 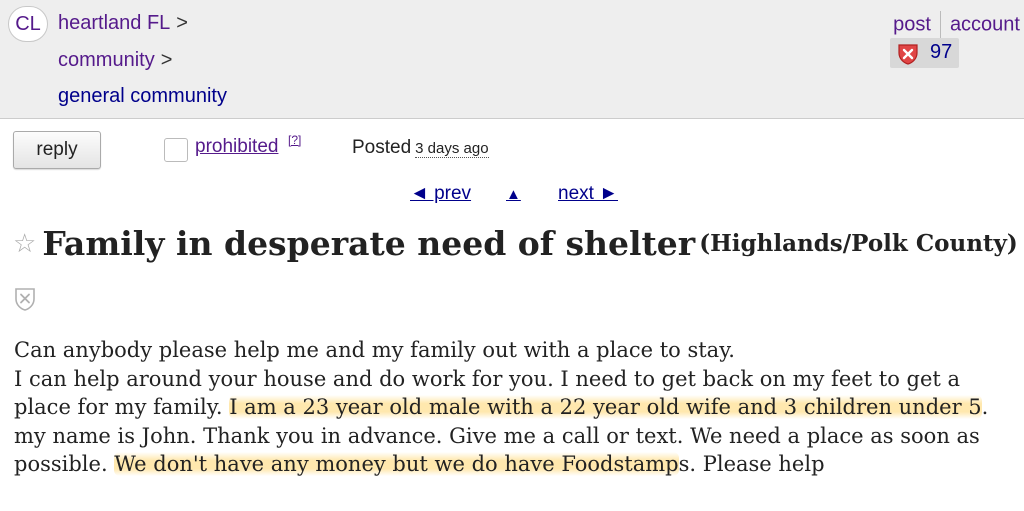 What do you see at coordinates (941, 52) in the screenshot?
I see `favorites-count: 97` at bounding box center [941, 52].